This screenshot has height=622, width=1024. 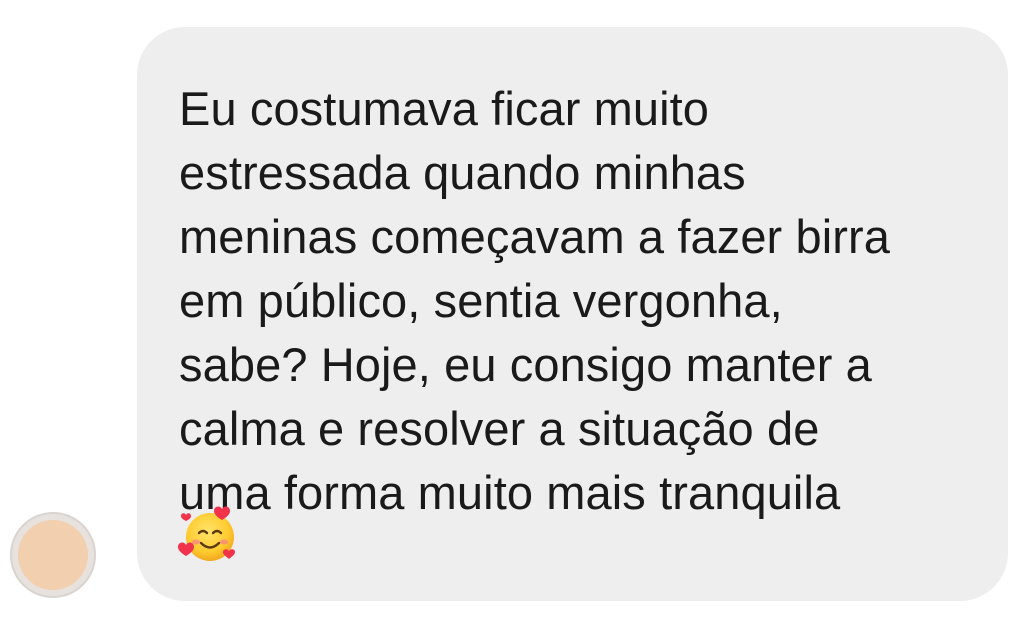 I want to click on avatar, so click(x=53, y=555).